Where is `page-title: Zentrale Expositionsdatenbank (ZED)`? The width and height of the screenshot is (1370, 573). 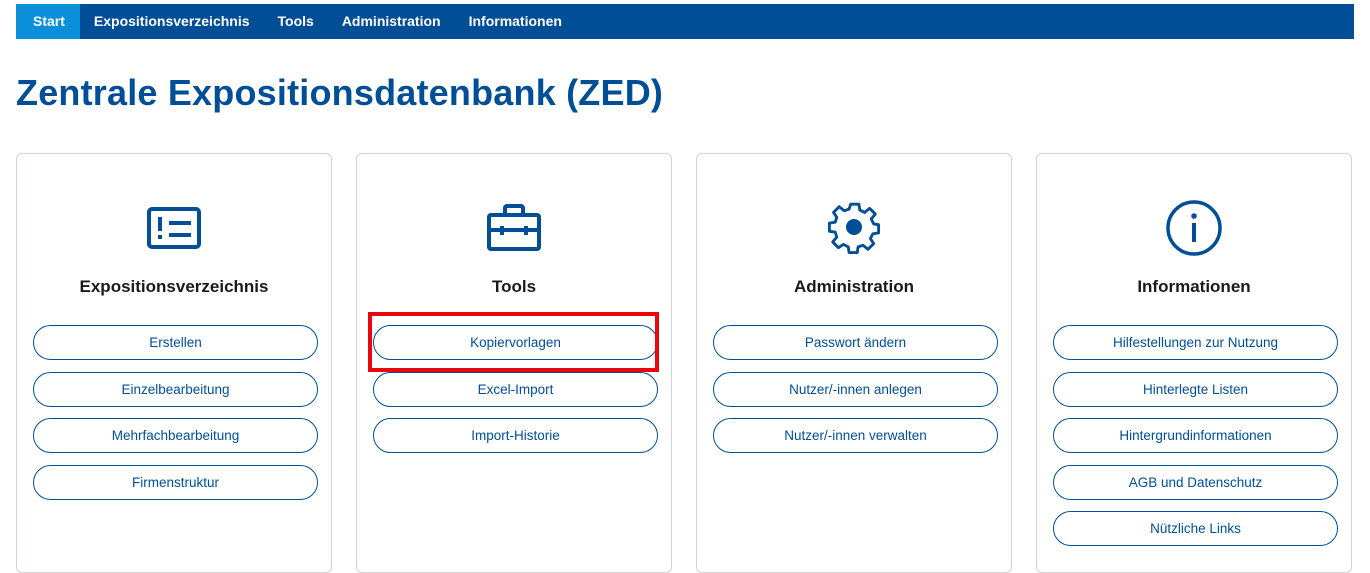
page-title: Zentrale Expositionsdatenbank (ZED) is located at coordinates (340, 92).